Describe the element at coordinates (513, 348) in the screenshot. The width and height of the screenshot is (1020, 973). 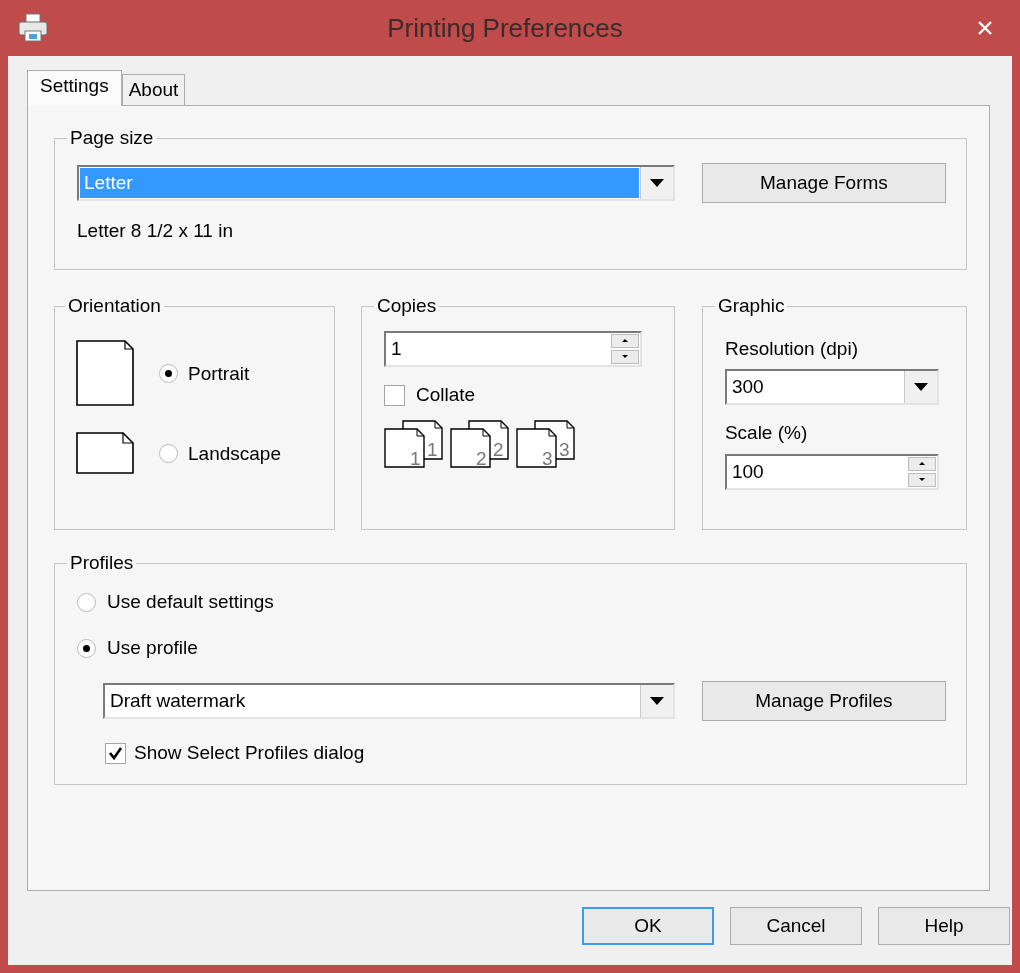
I see `spin-field: 1` at that location.